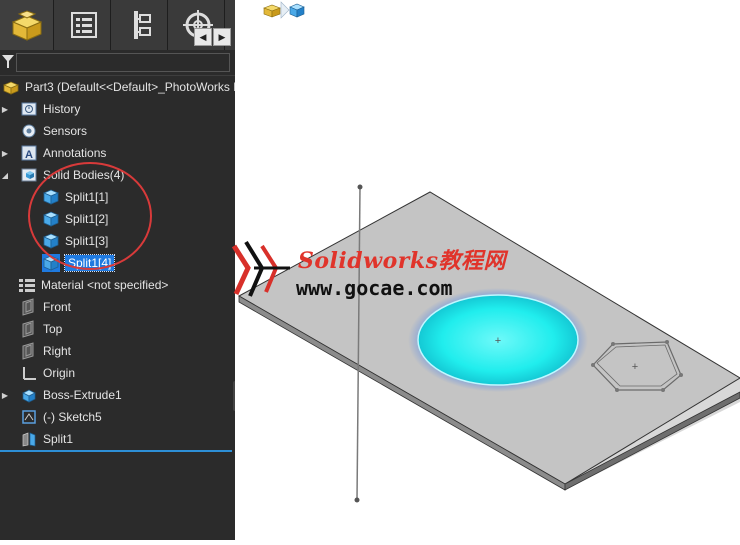 Image resolution: width=740 pixels, height=545 pixels. I want to click on tree-item-label: Annotations, so click(75, 153).